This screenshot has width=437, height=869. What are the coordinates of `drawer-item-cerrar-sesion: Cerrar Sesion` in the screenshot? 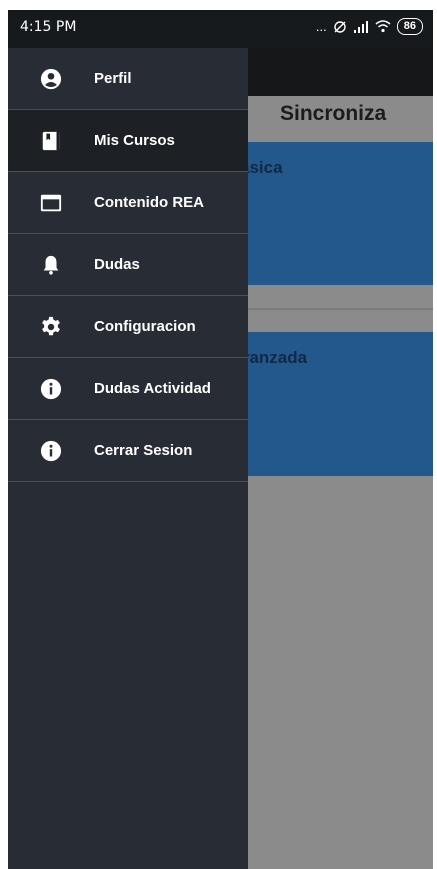 It's located at (128, 451).